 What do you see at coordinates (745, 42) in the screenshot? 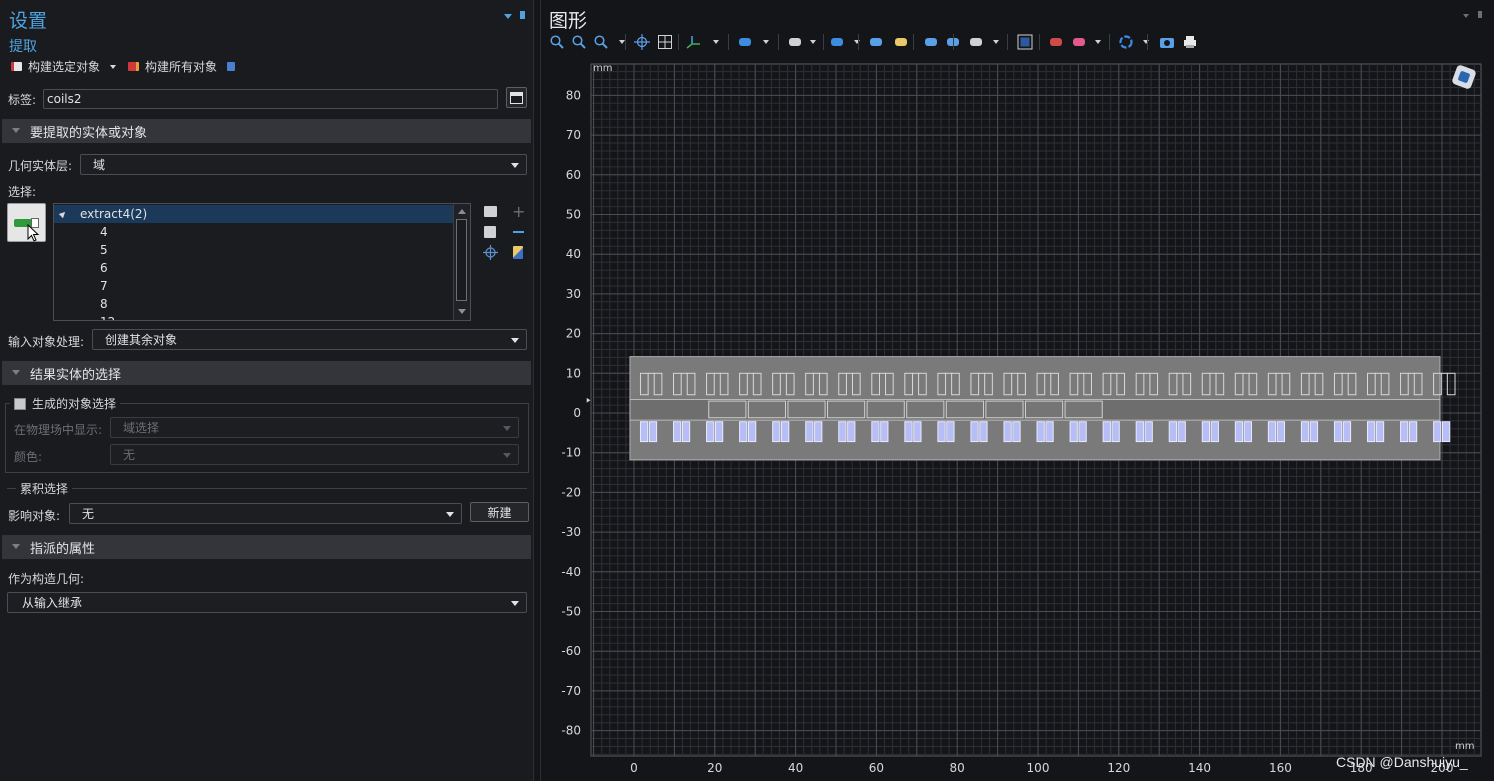
I see `select-object-icon` at bounding box center [745, 42].